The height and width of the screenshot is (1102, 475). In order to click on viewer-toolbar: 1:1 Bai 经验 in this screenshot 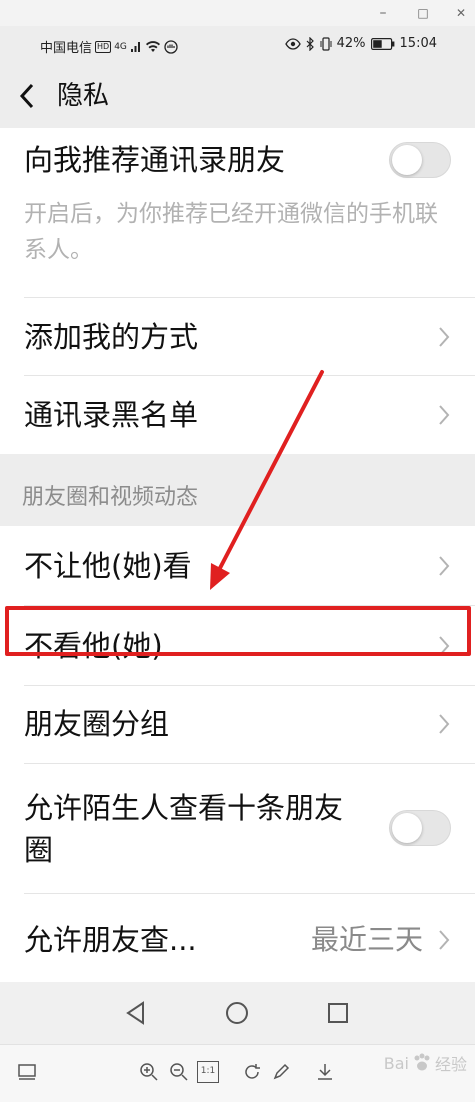, I will do `click(237, 1073)`.